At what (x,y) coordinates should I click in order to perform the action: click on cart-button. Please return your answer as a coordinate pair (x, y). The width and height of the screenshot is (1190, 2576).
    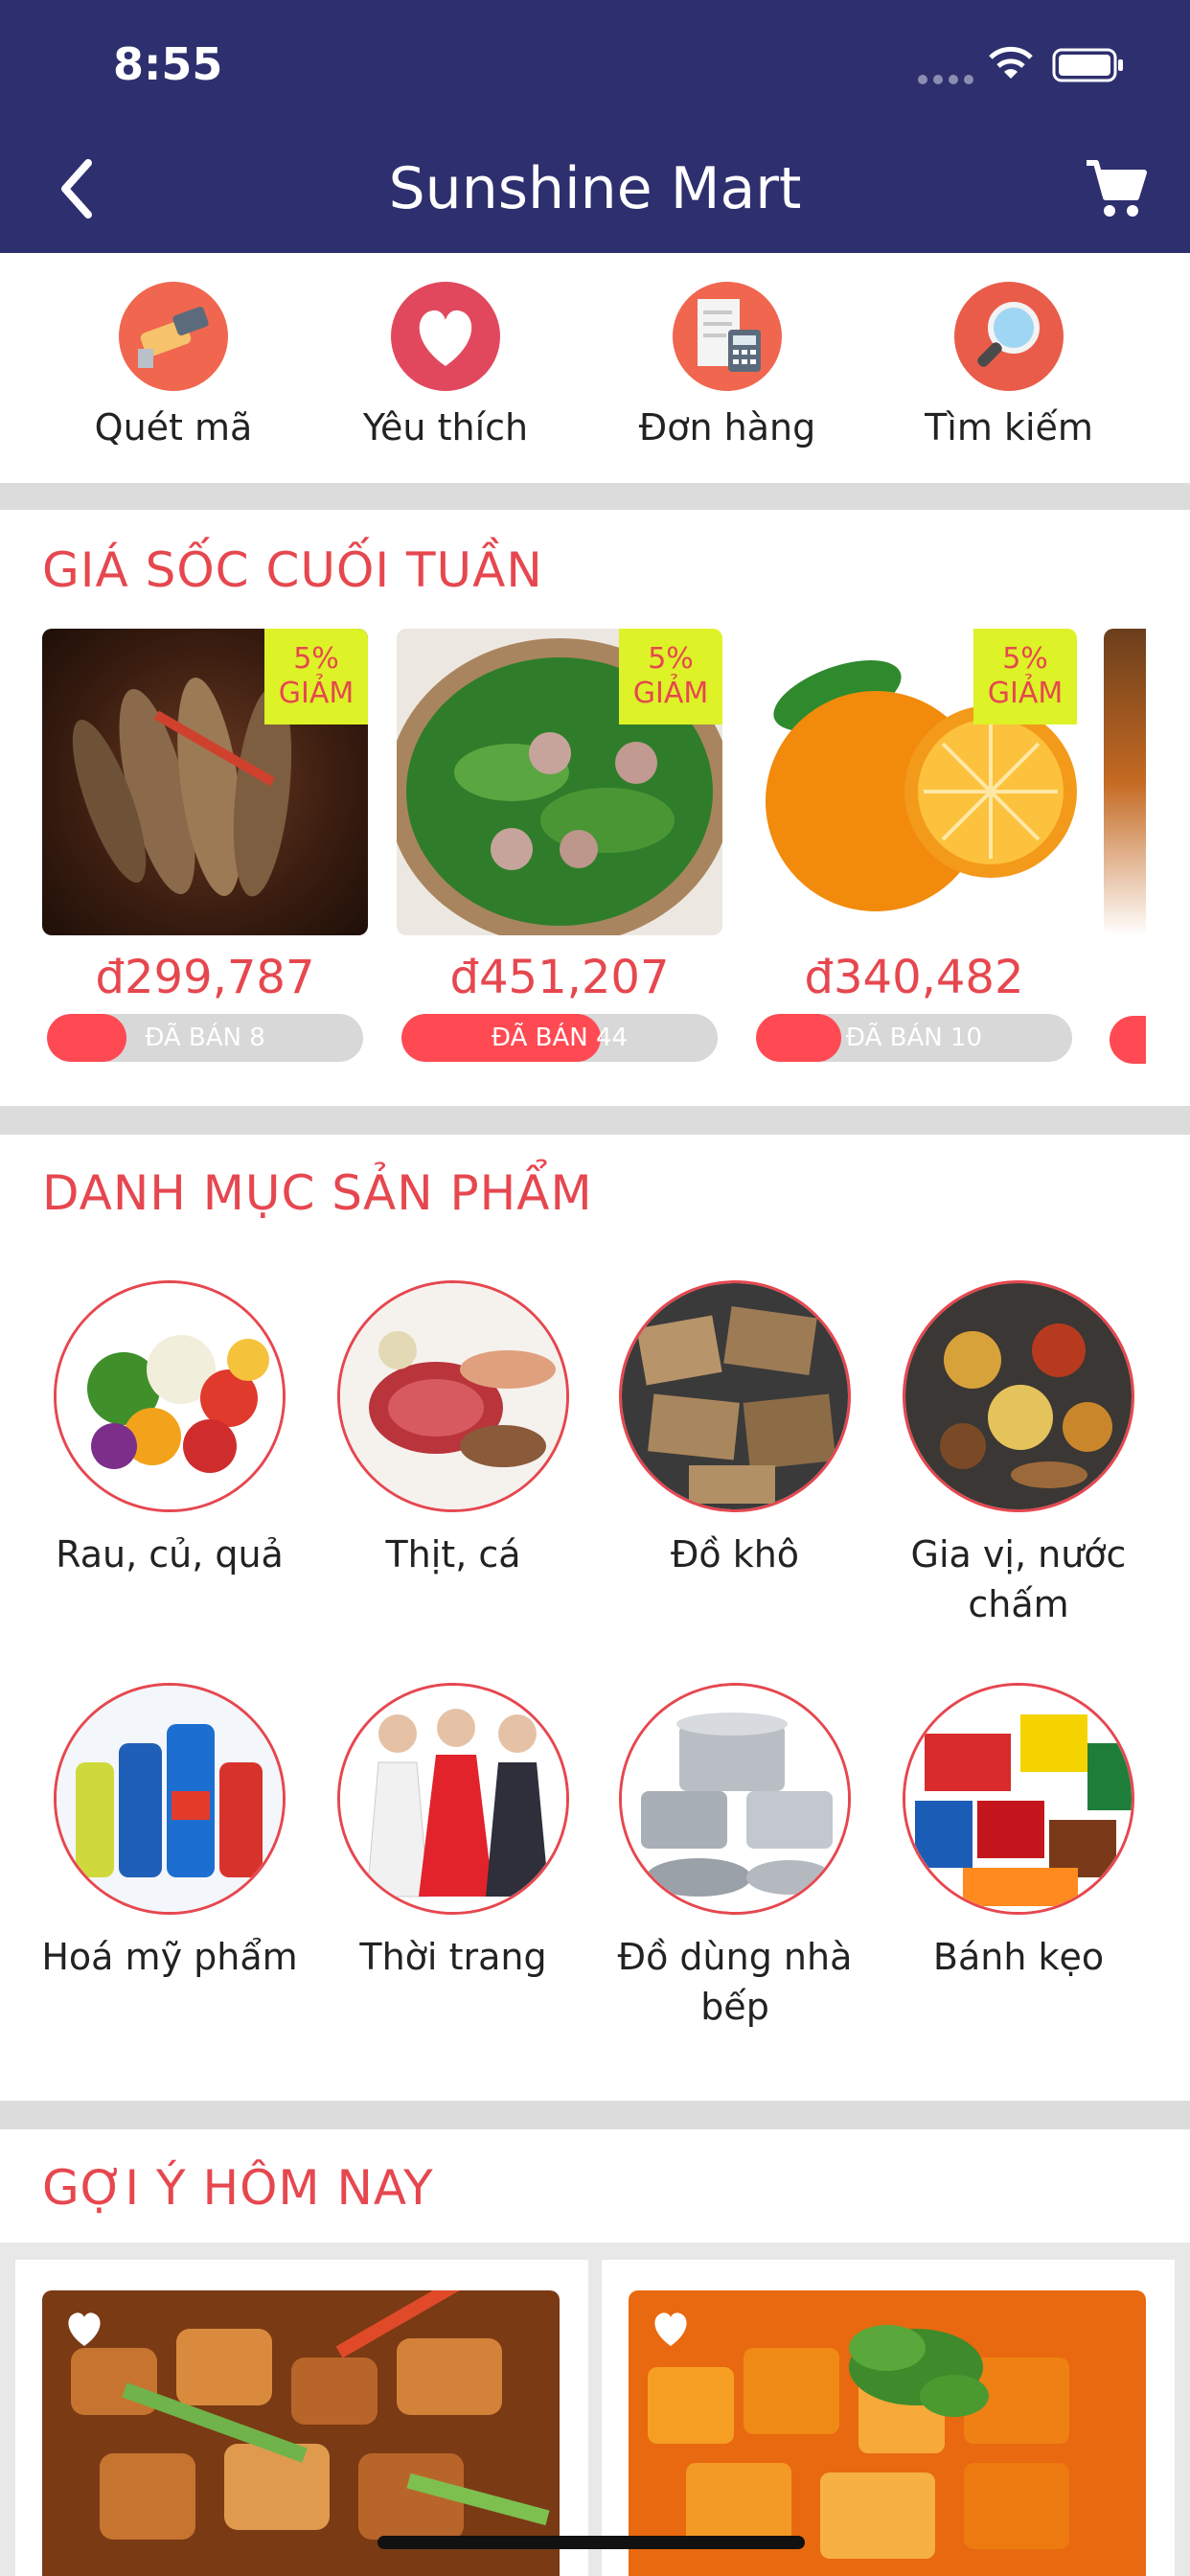
    Looking at the image, I should click on (1116, 188).